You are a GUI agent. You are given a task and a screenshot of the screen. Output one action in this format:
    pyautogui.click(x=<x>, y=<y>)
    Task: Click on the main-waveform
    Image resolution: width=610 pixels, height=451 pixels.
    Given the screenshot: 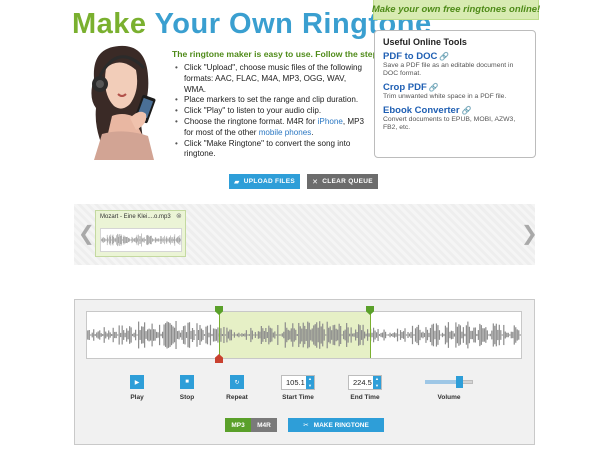 What is the action you would take?
    pyautogui.click(x=304, y=335)
    